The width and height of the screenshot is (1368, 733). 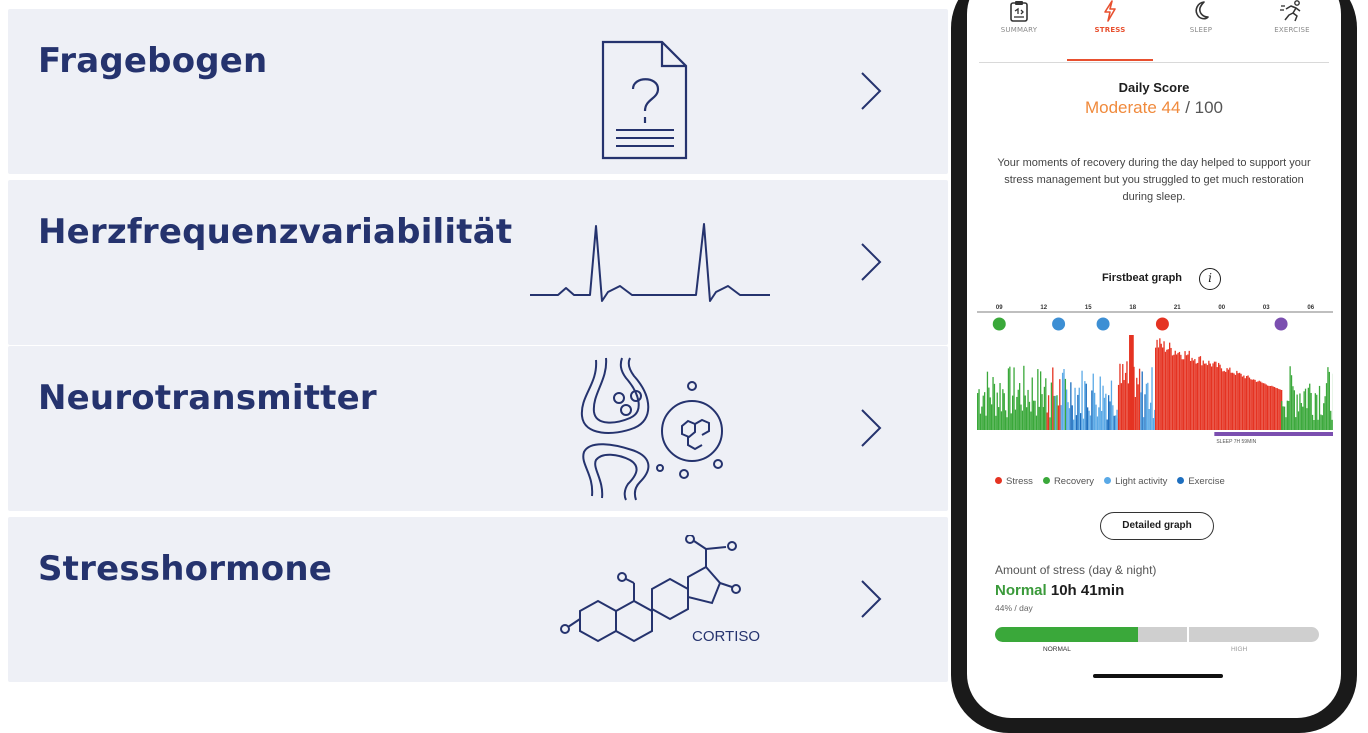 I want to click on tab-summary: SUMMARY, so click(x=1019, y=17).